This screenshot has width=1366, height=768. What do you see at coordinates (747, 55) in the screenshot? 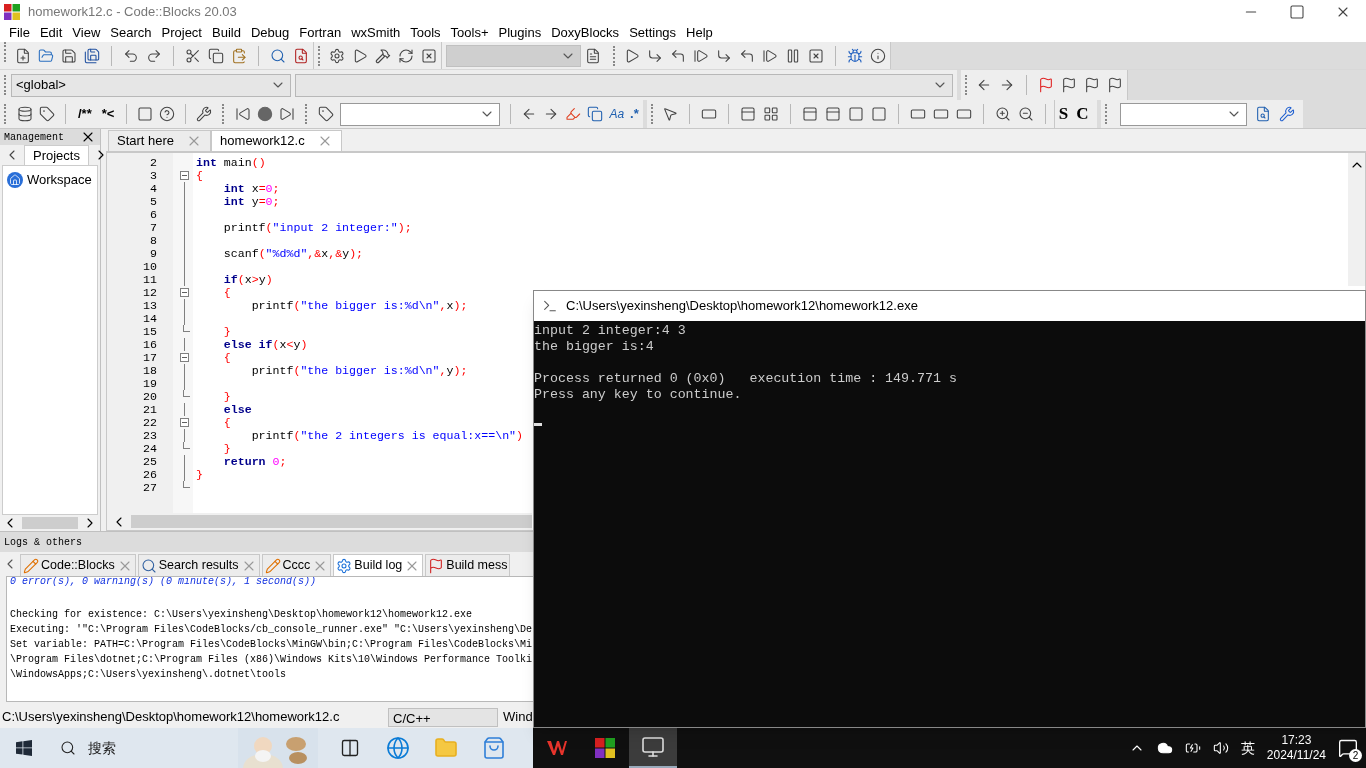
I see `step-out-icon` at bounding box center [747, 55].